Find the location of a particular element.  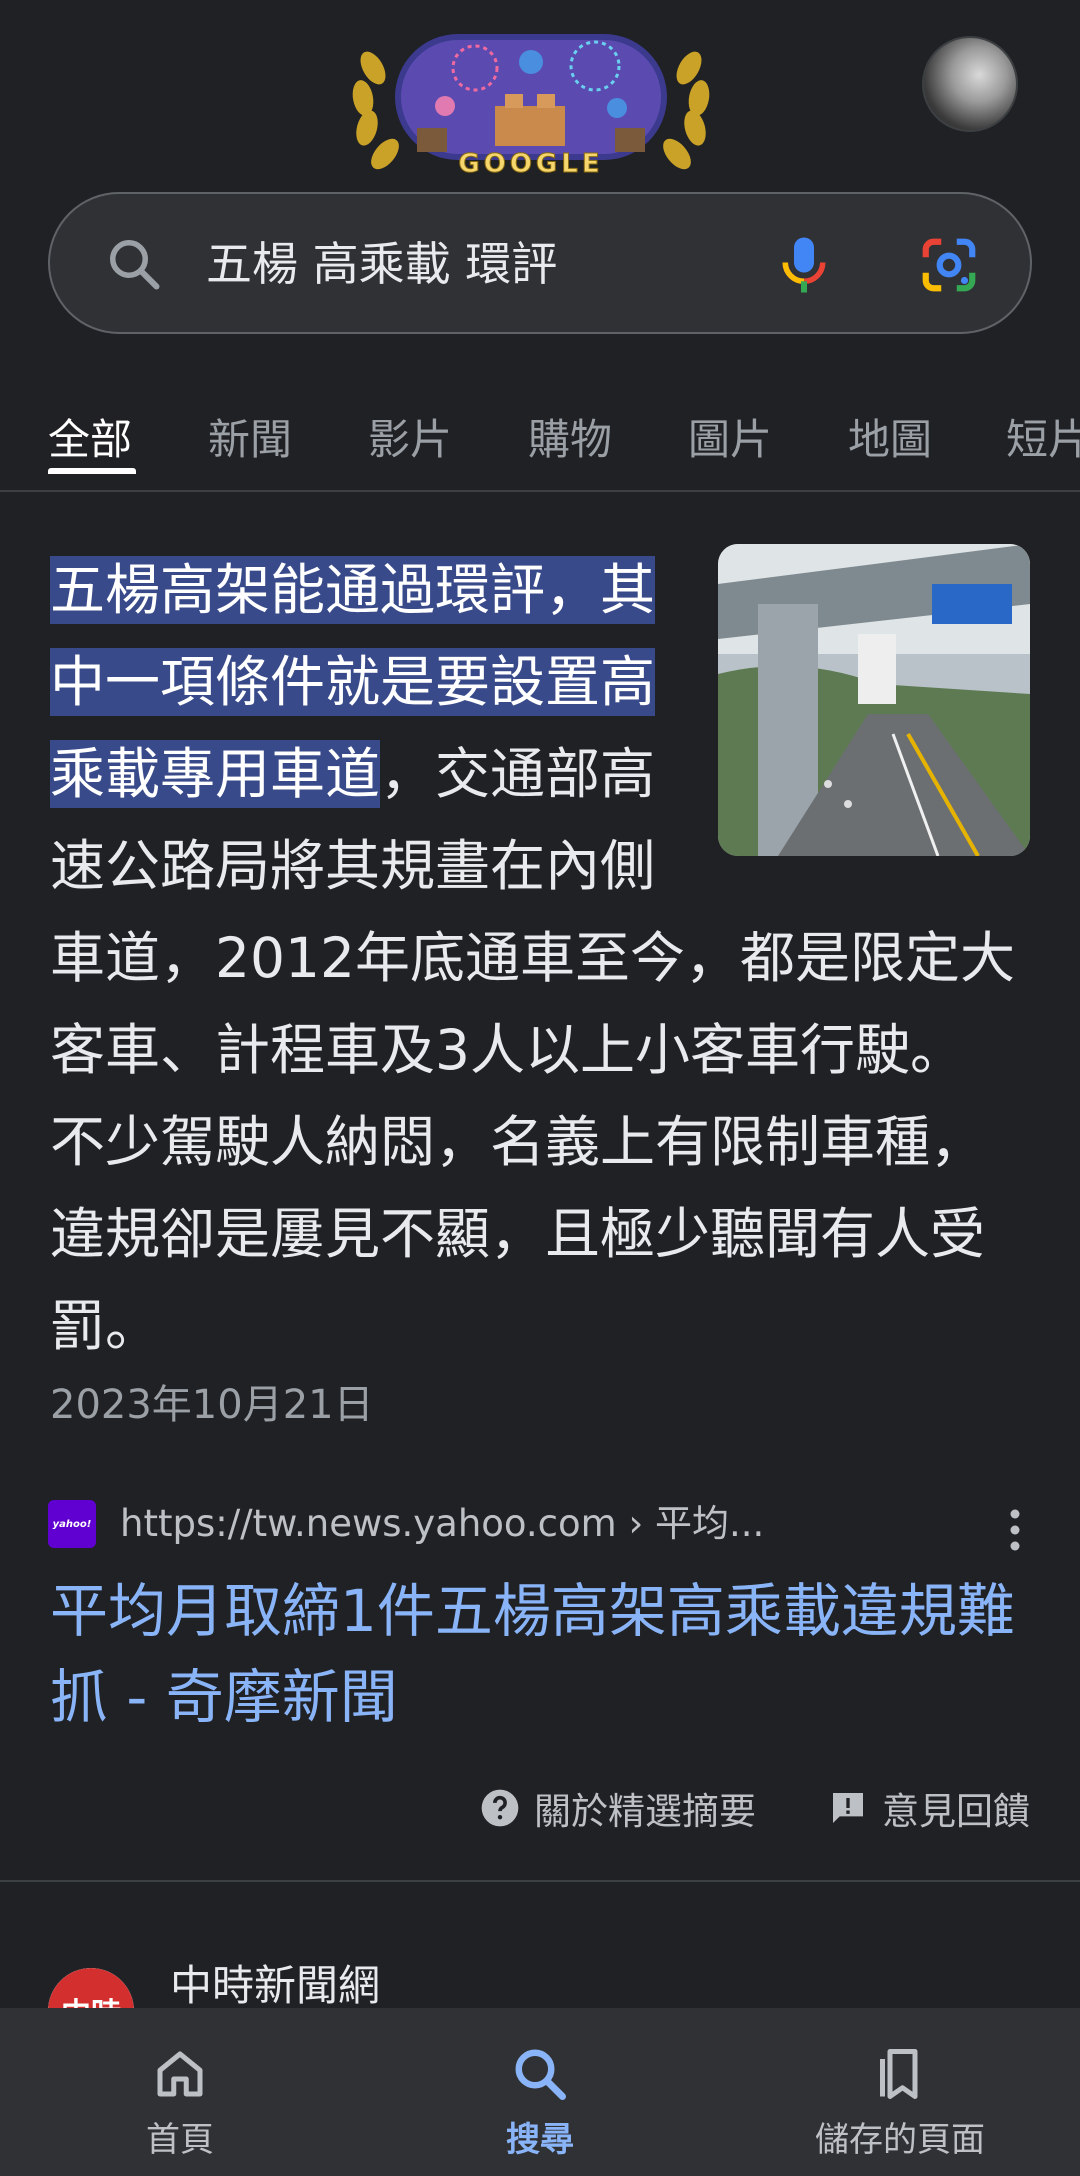

google-doodle: GOOGLE is located at coordinates (531, 105).